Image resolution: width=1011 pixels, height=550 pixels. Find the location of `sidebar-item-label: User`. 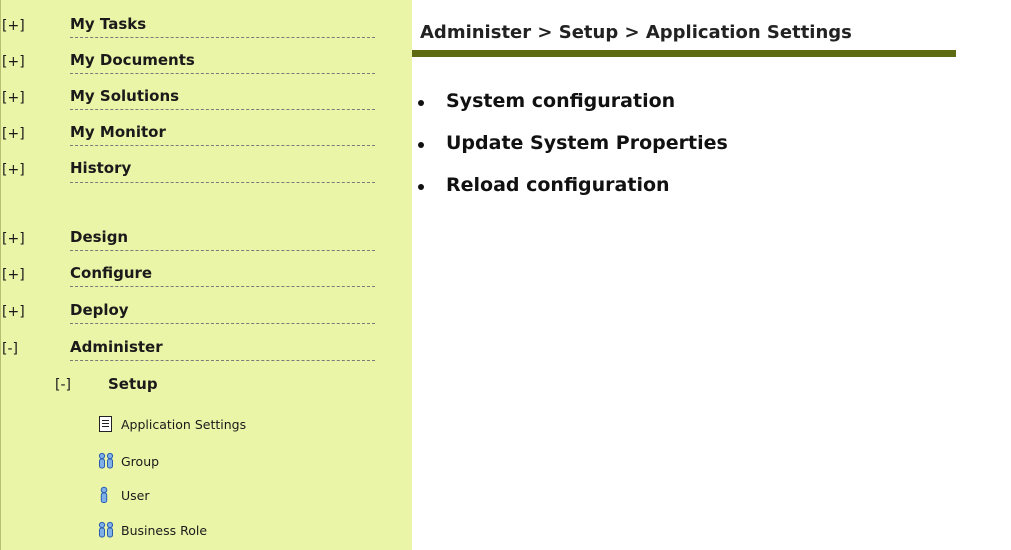

sidebar-item-label: User is located at coordinates (135, 495).